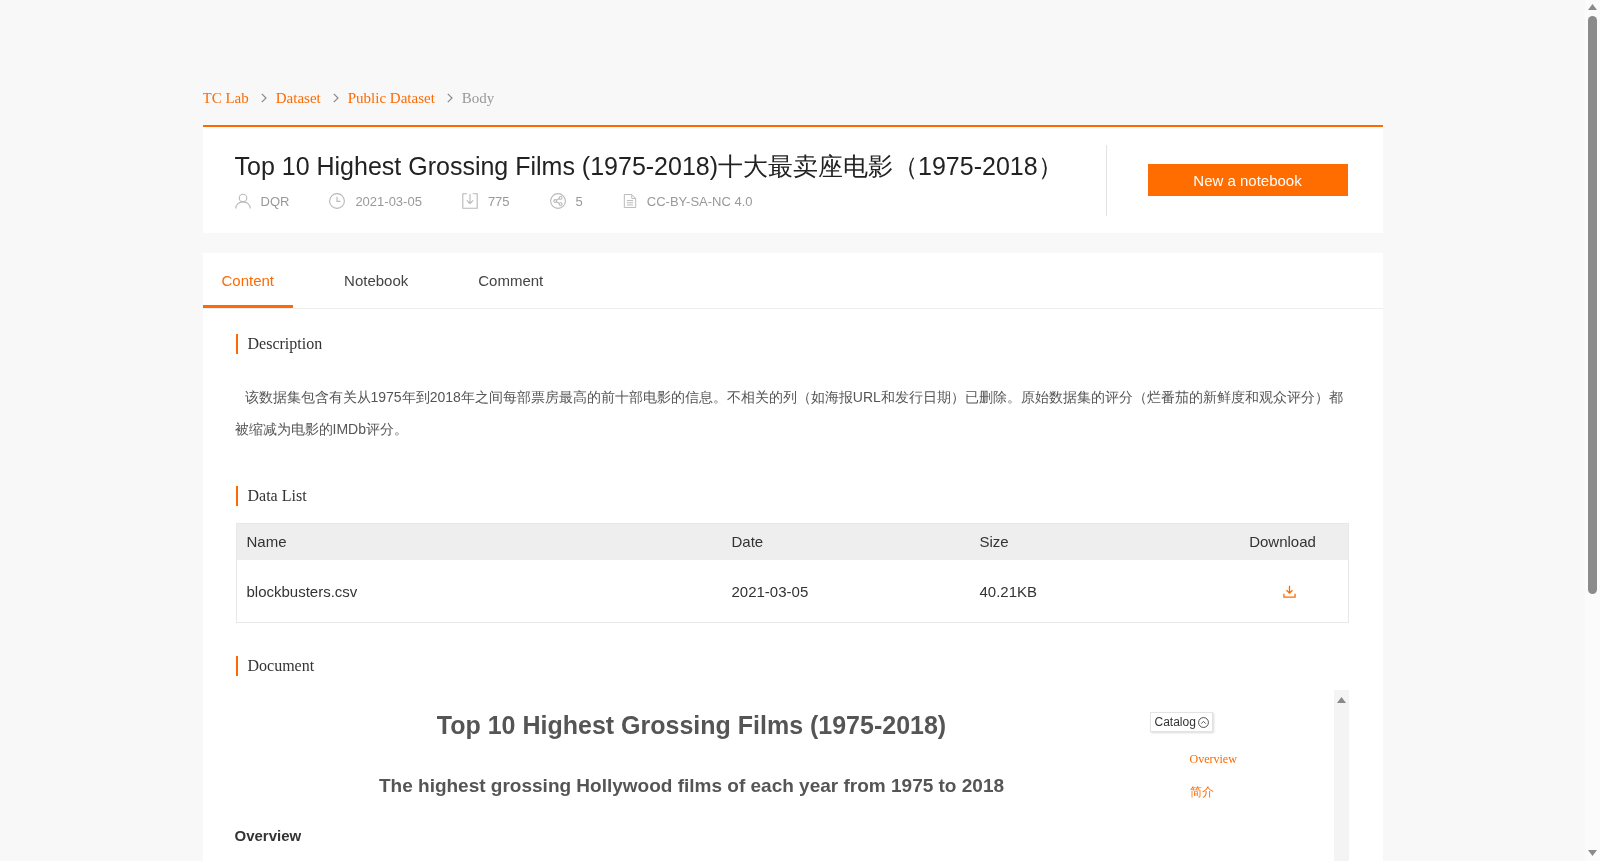  I want to click on person-icon, so click(242, 201).